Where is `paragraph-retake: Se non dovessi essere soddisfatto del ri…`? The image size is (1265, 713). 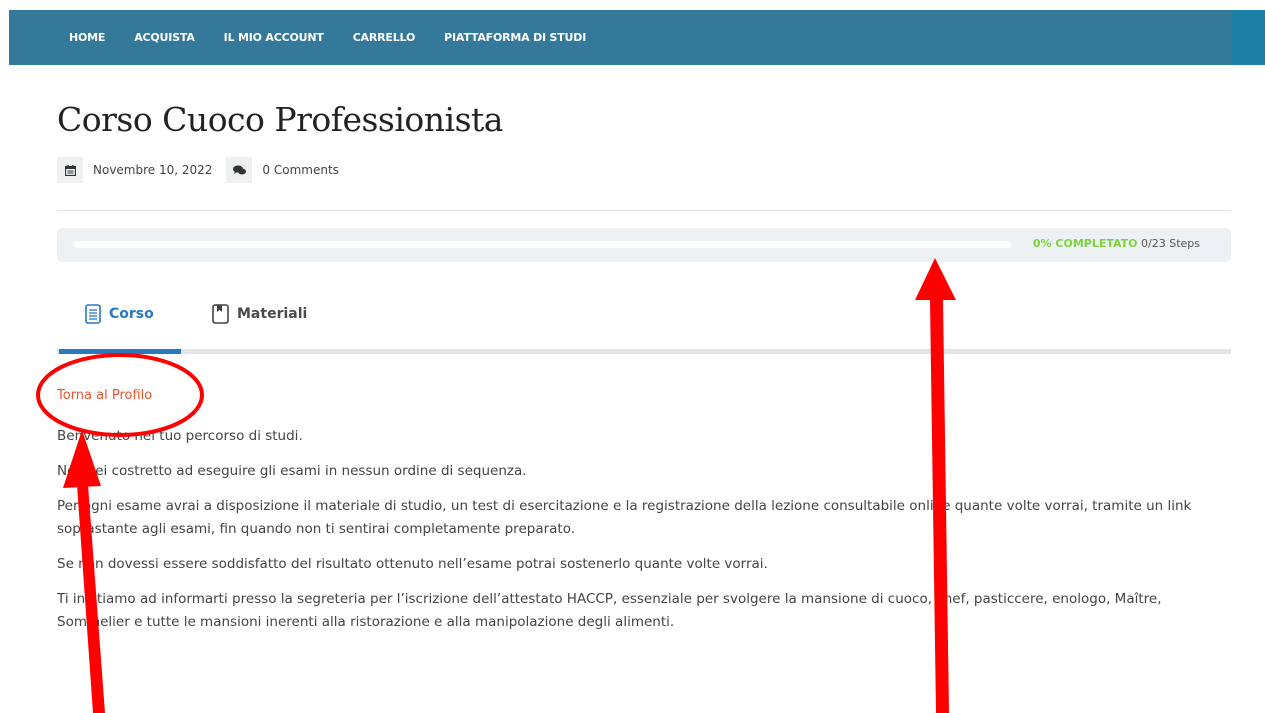 paragraph-retake: Se non dovessi essere soddisfatto del ri… is located at coordinates (412, 564).